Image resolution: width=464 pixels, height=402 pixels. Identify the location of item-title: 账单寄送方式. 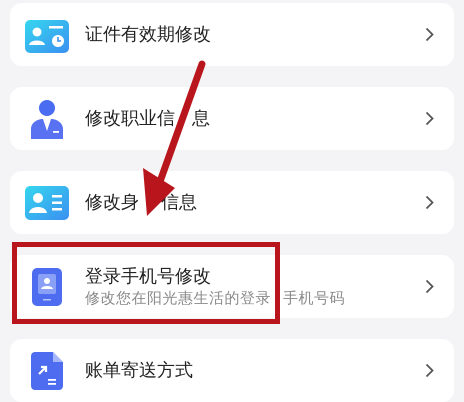
(139, 371).